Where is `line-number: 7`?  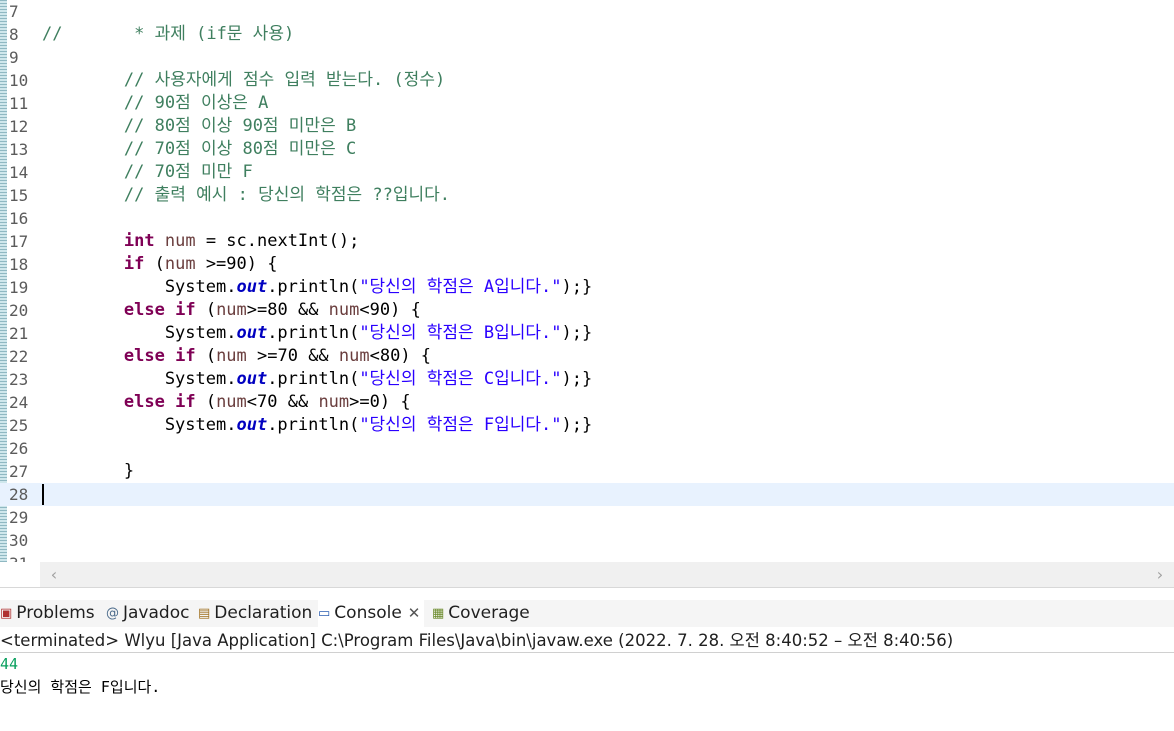
line-number: 7 is located at coordinates (14, 11).